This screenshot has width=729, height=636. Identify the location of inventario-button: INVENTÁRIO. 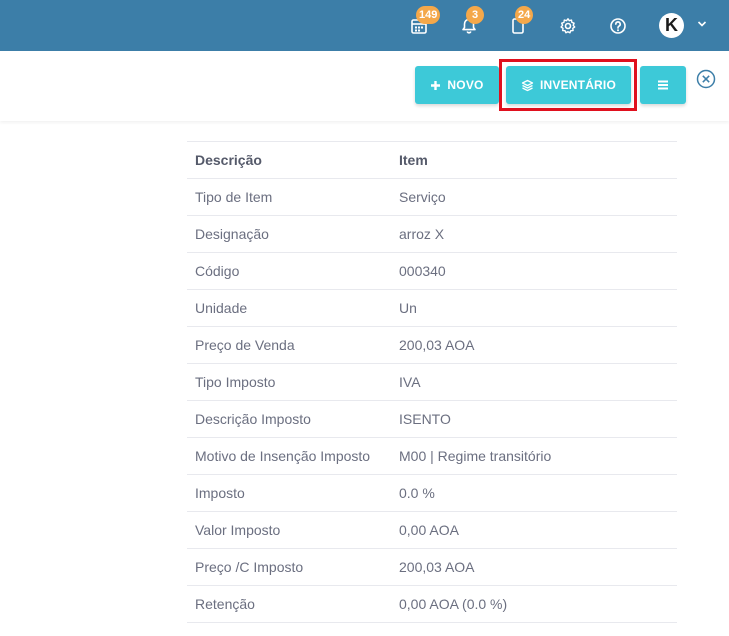
(568, 85).